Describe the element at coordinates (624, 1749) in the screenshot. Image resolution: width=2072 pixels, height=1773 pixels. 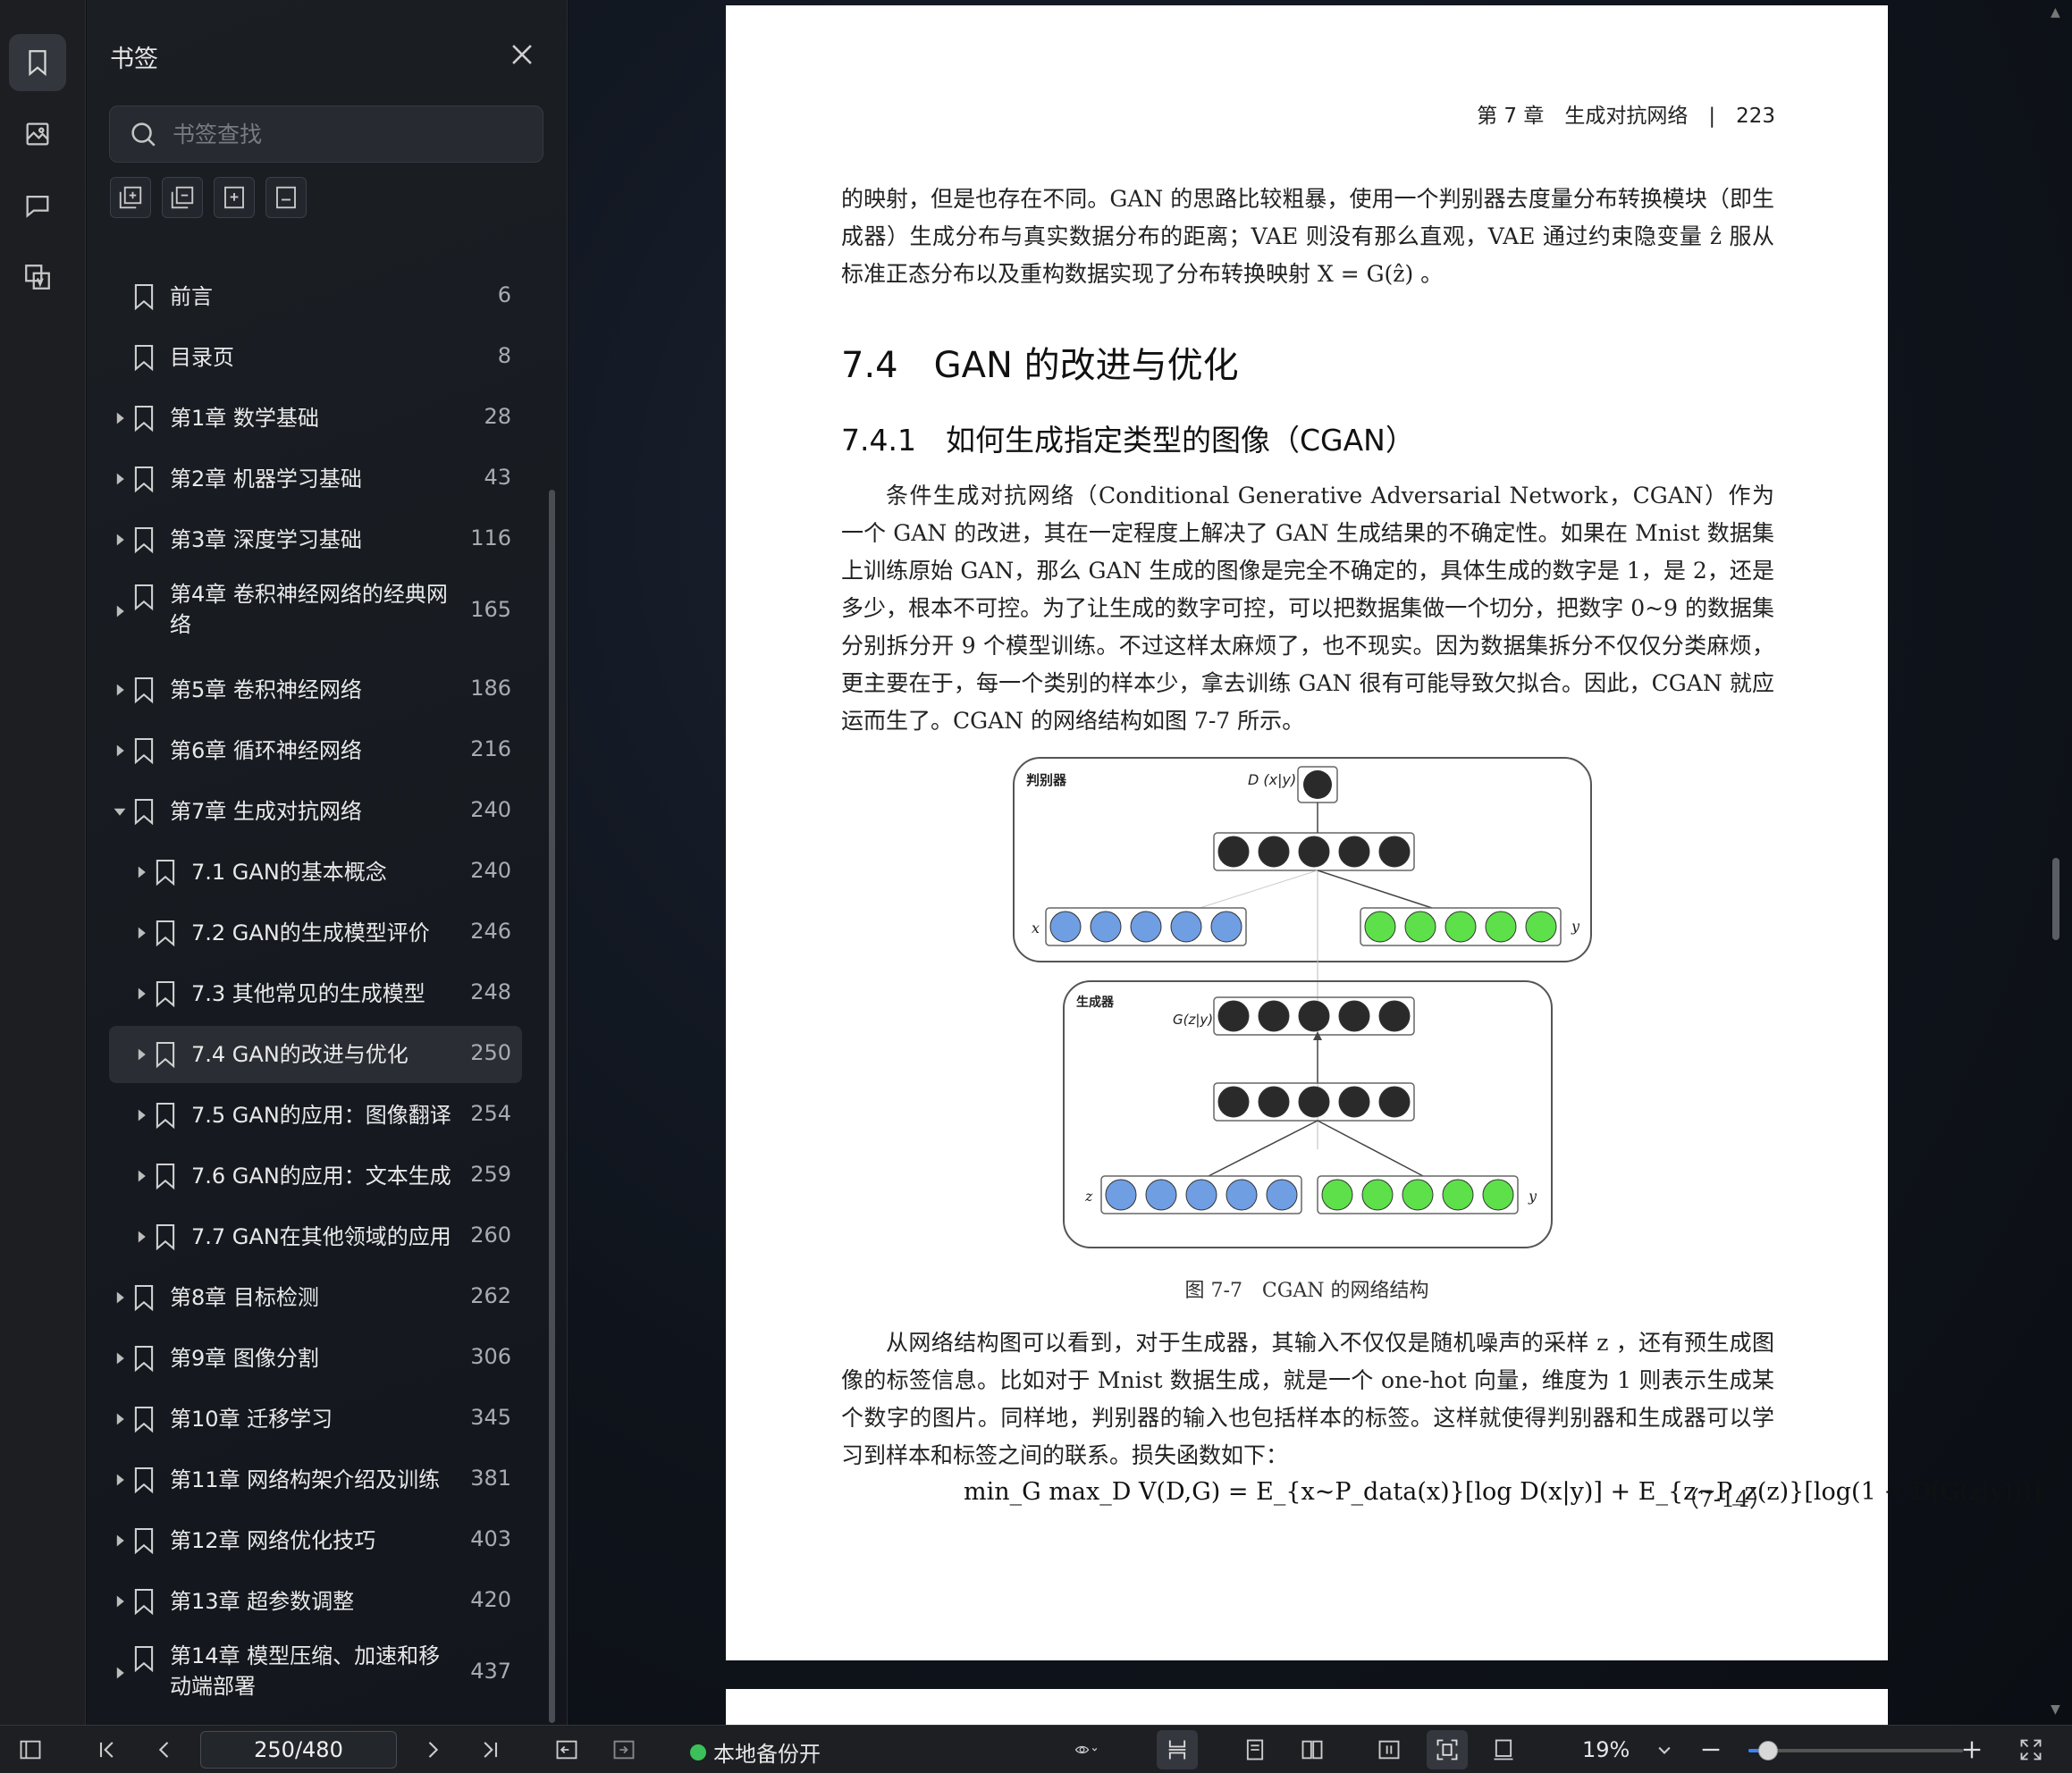
I see `forward-button` at that location.